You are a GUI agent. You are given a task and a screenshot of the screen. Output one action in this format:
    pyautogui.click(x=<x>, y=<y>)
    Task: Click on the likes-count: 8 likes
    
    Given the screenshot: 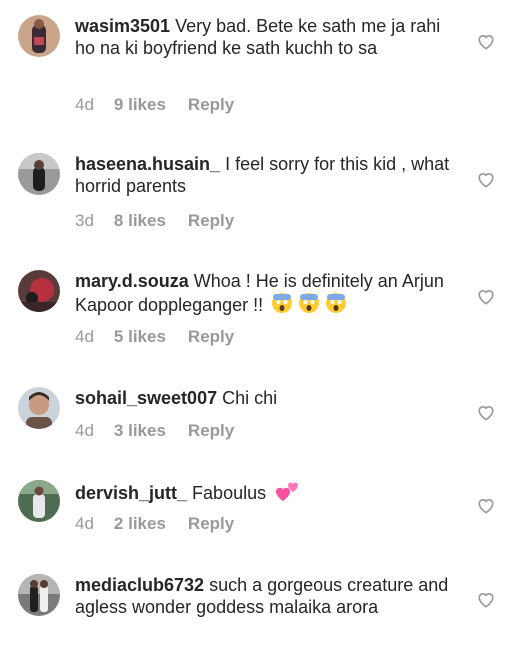 What is the action you would take?
    pyautogui.click(x=140, y=220)
    